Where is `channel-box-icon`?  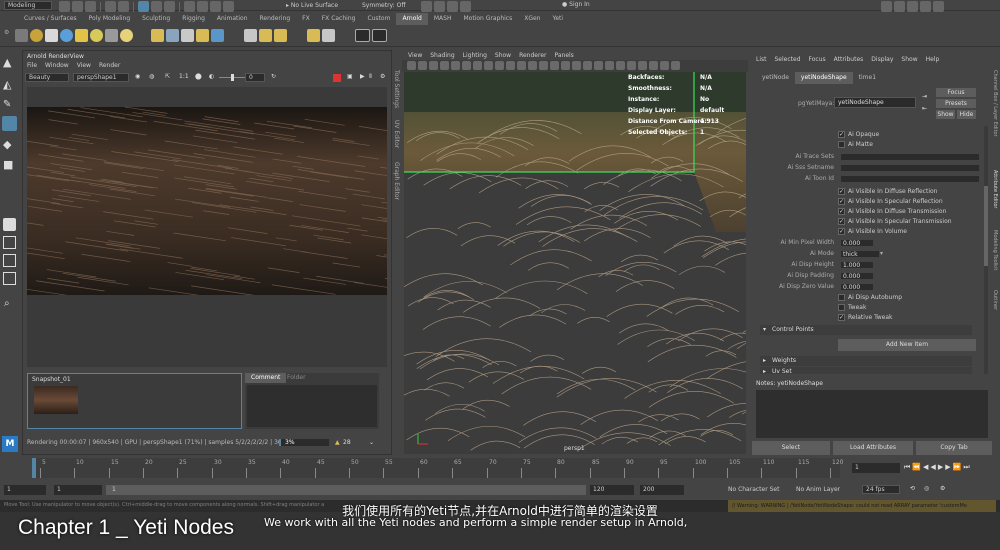 channel-box-icon is located at coordinates (938, 6).